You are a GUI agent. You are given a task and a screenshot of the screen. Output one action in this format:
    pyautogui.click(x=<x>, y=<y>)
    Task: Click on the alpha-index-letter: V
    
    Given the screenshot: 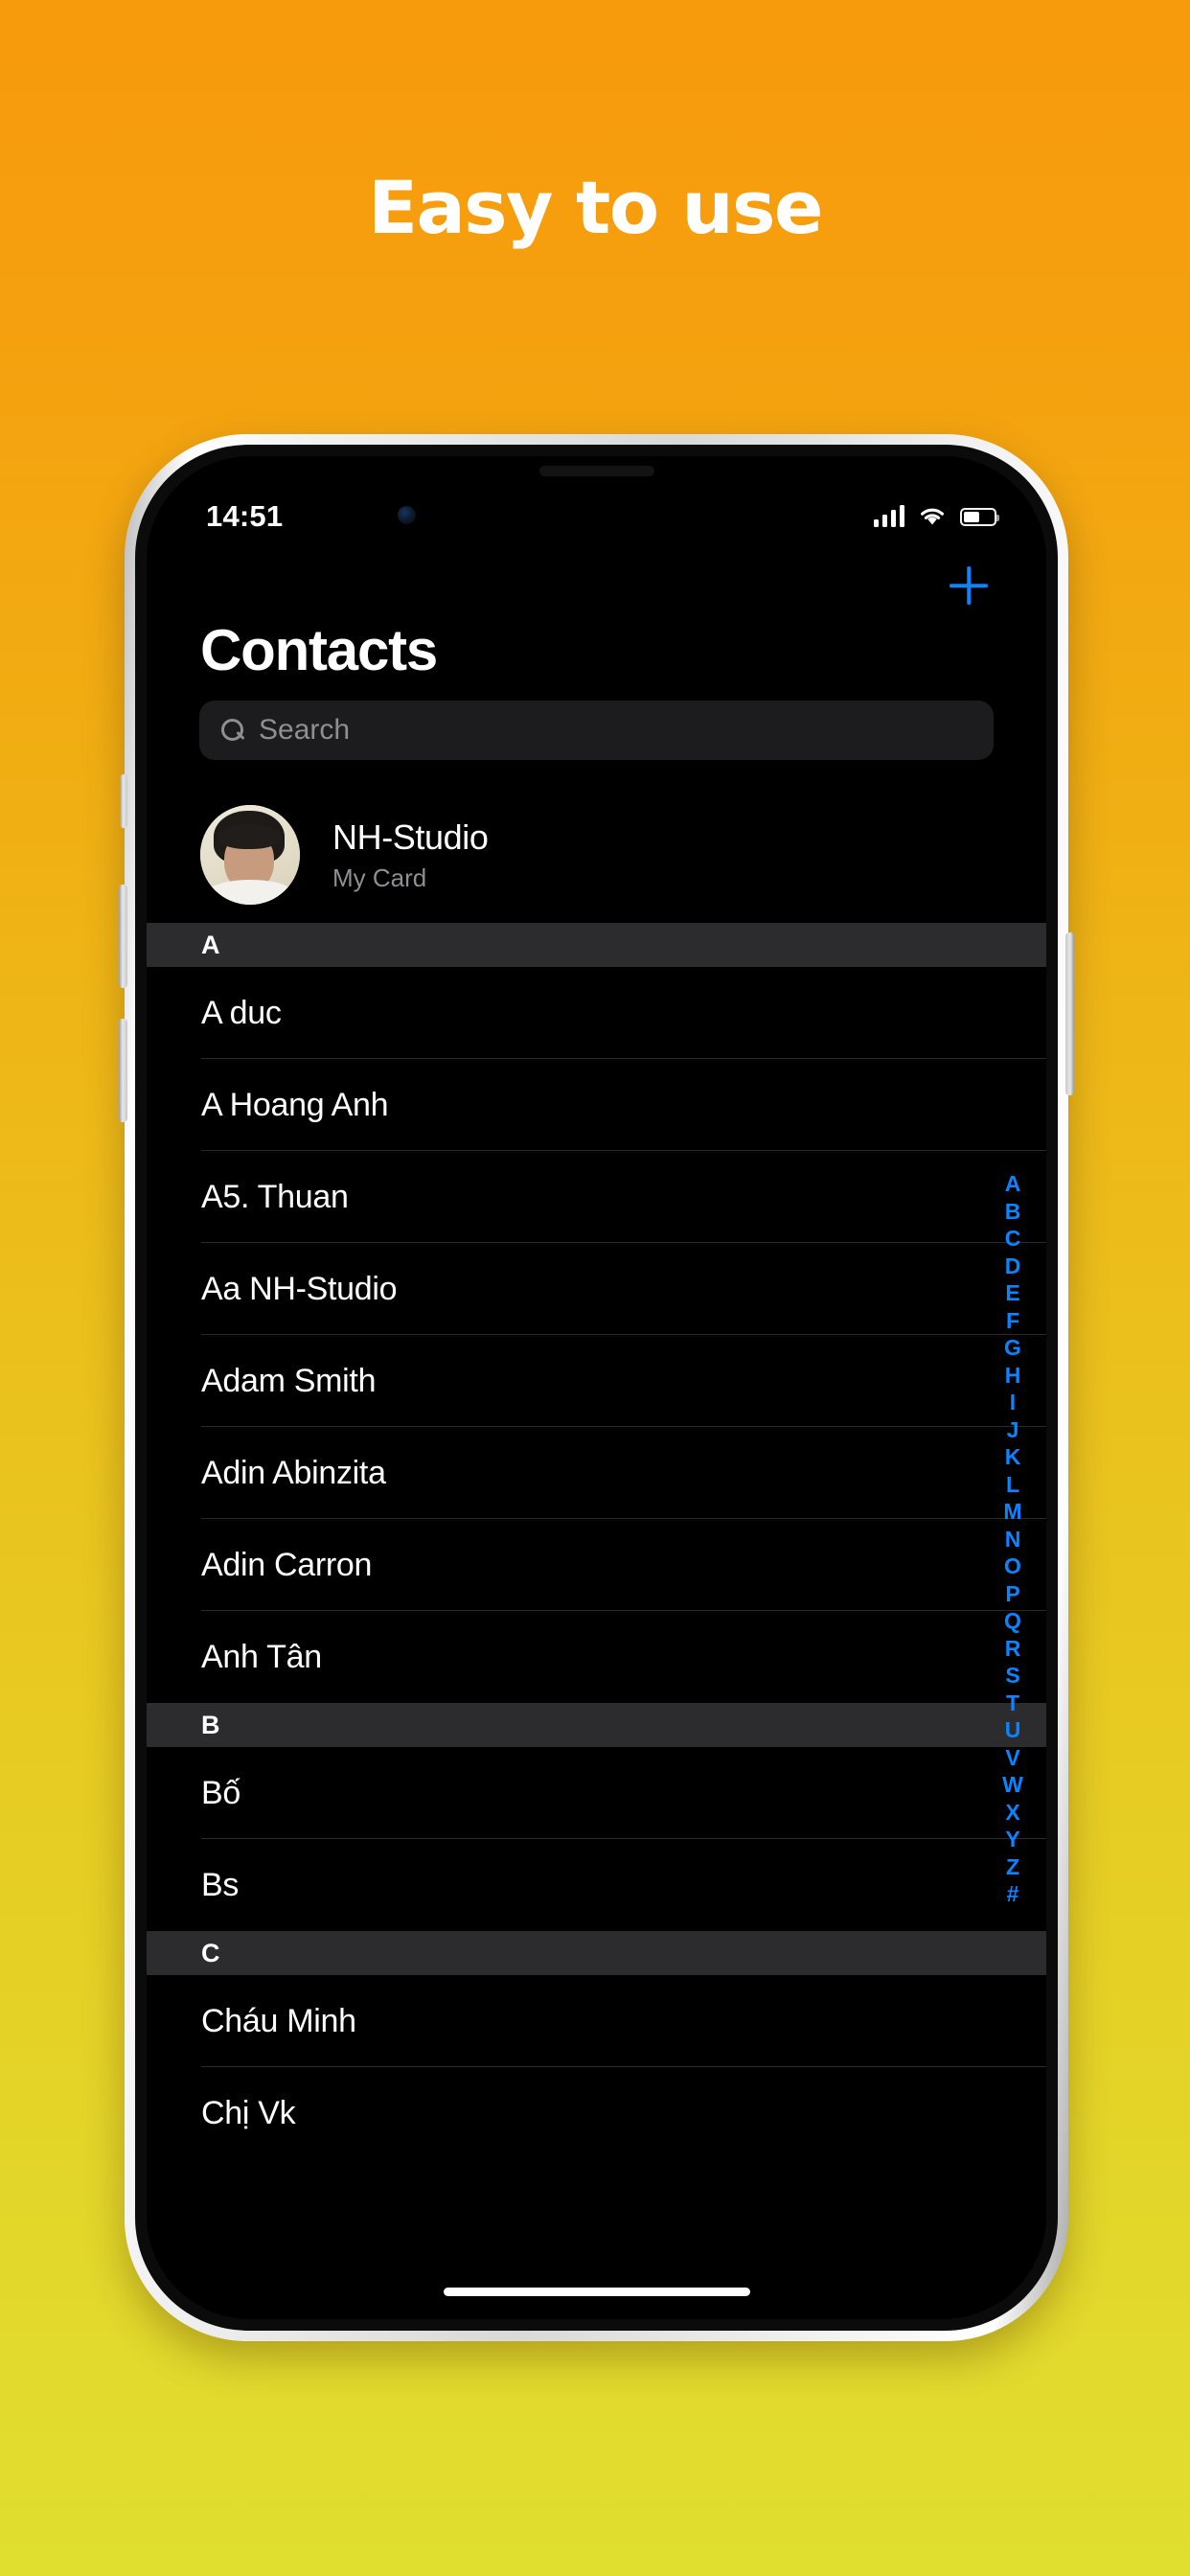 What is the action you would take?
    pyautogui.click(x=1013, y=1758)
    